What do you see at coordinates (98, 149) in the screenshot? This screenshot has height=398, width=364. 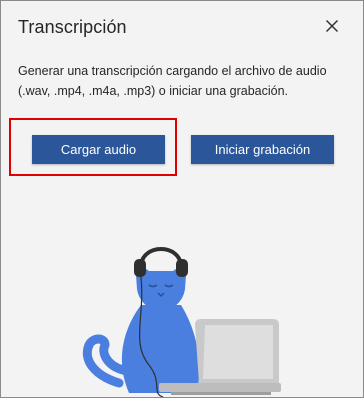 I see `upload-audio-button: Cargar audio` at bounding box center [98, 149].